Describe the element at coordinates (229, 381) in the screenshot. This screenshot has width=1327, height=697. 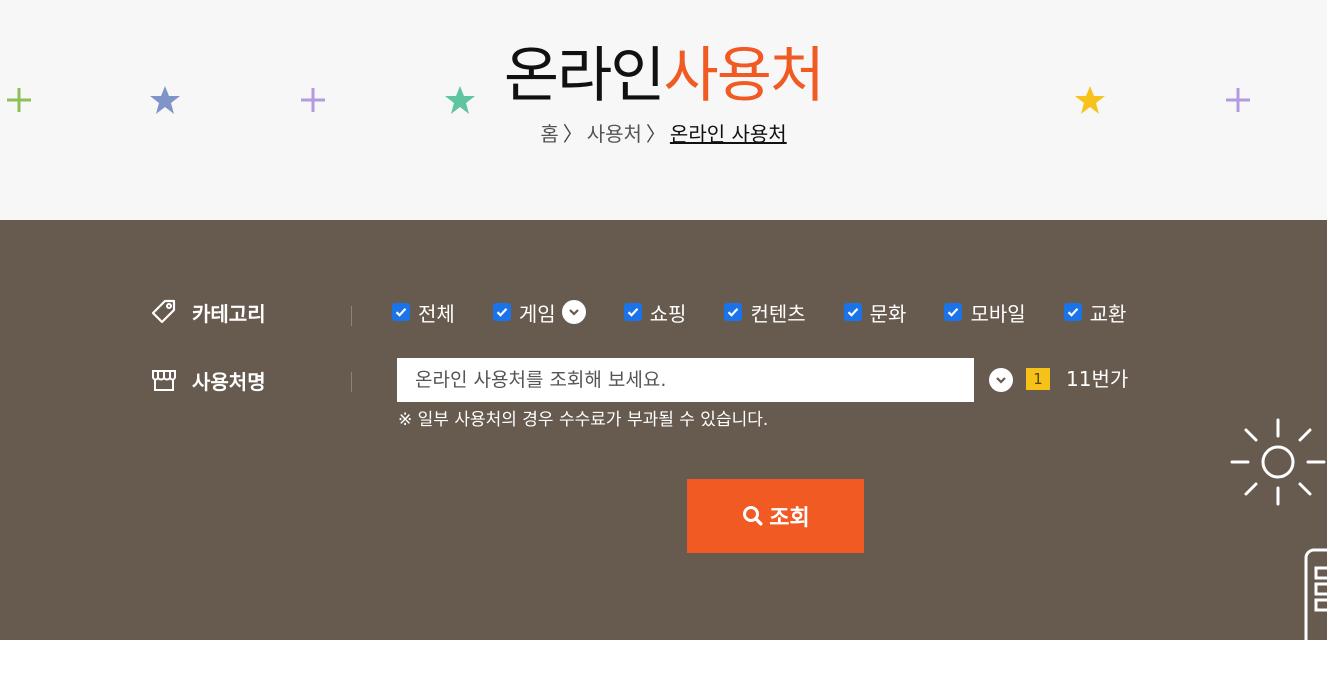
I see `name-label: 사용처명` at that location.